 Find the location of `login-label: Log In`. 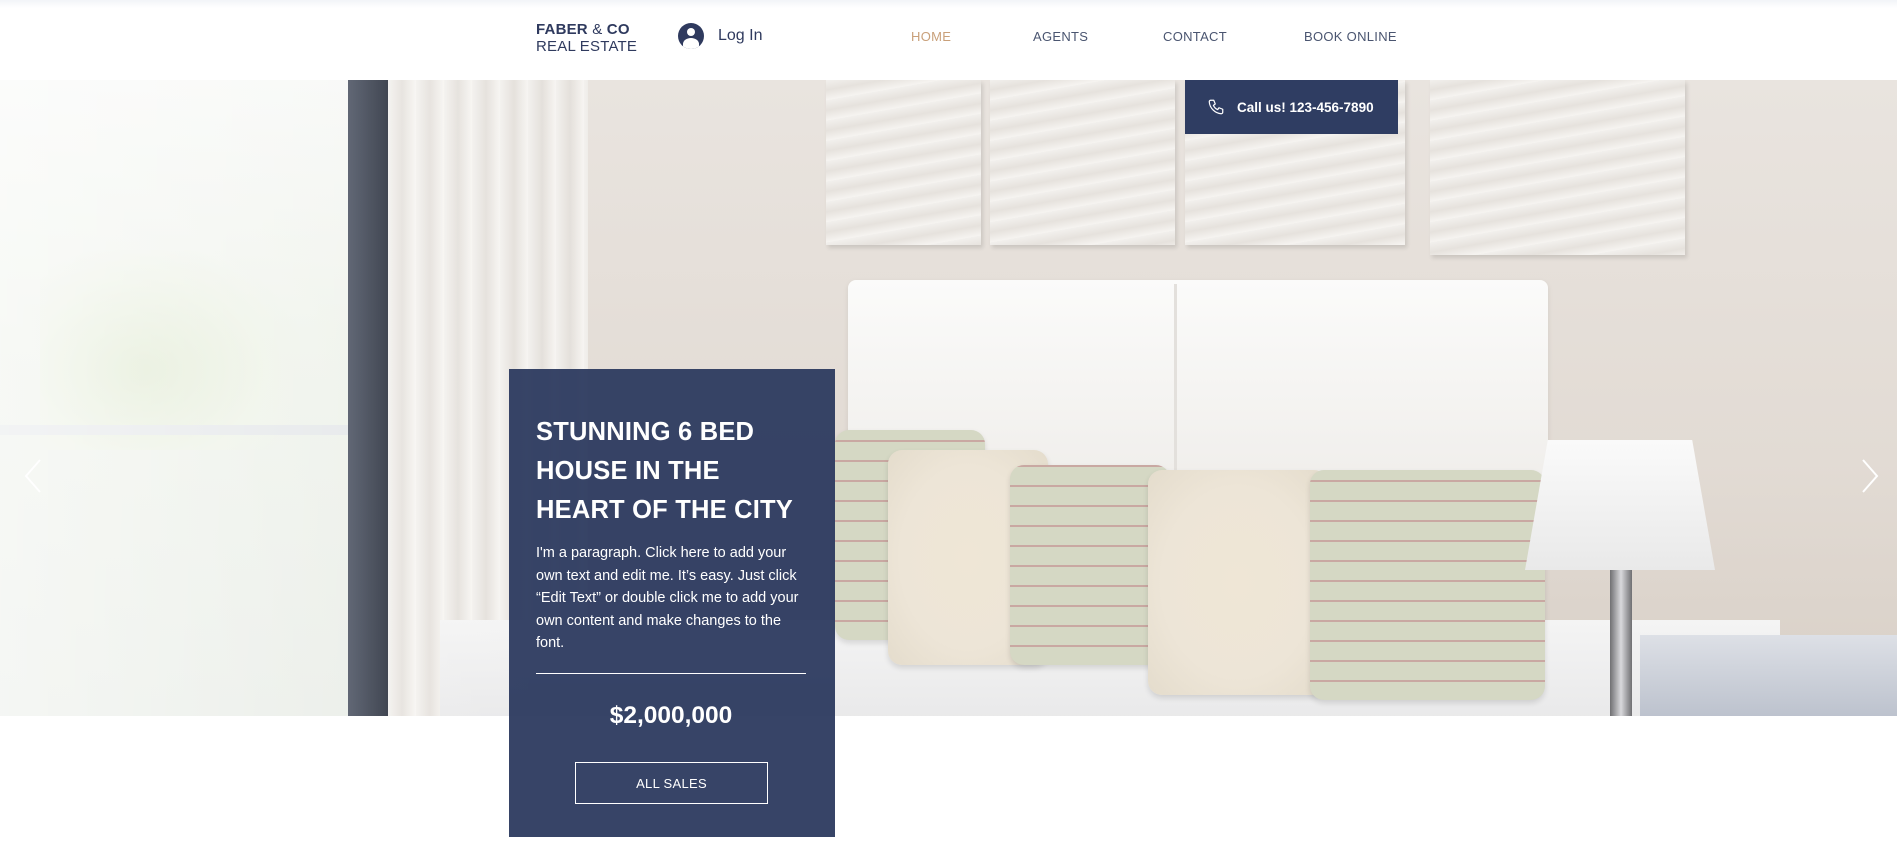

login-label: Log In is located at coordinates (740, 35).